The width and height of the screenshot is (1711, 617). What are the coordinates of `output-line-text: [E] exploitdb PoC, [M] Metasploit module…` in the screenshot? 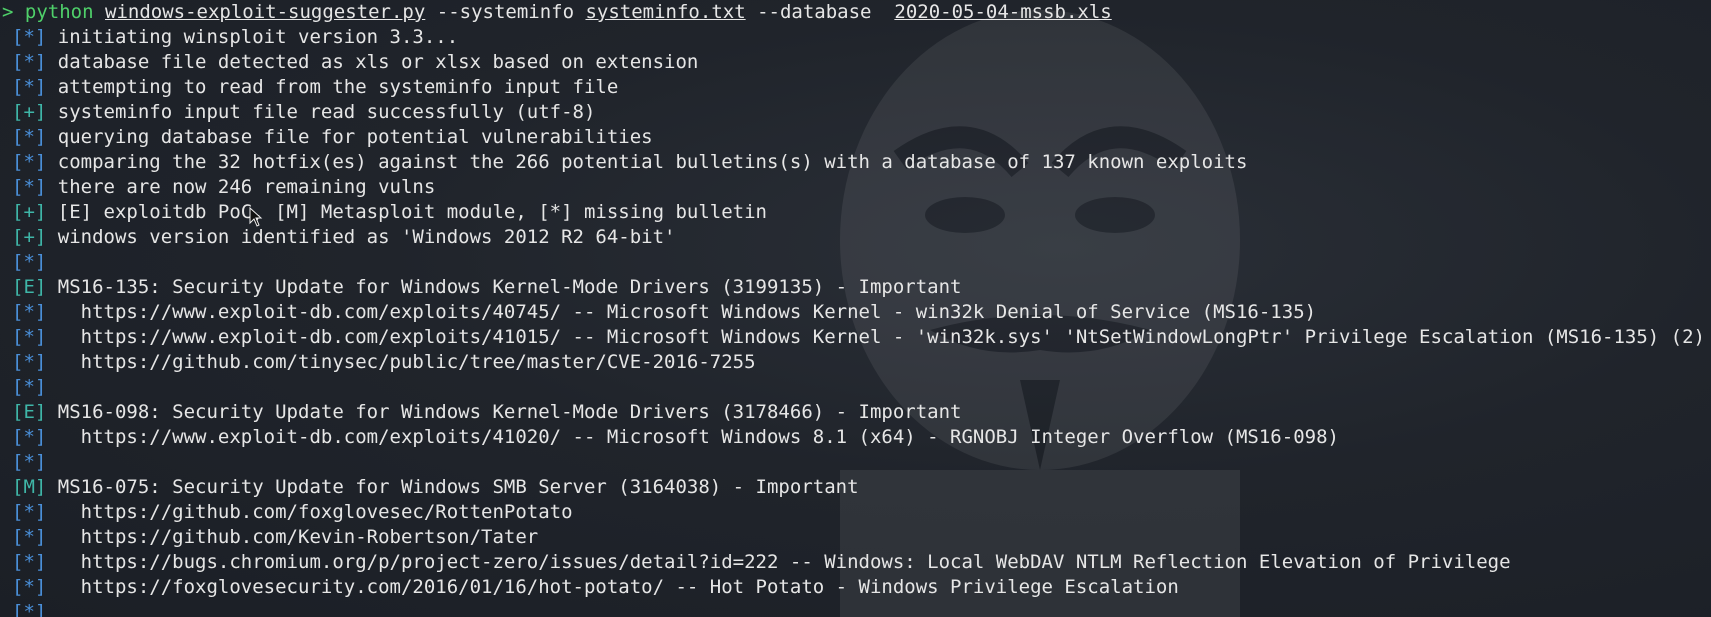 It's located at (412, 212).